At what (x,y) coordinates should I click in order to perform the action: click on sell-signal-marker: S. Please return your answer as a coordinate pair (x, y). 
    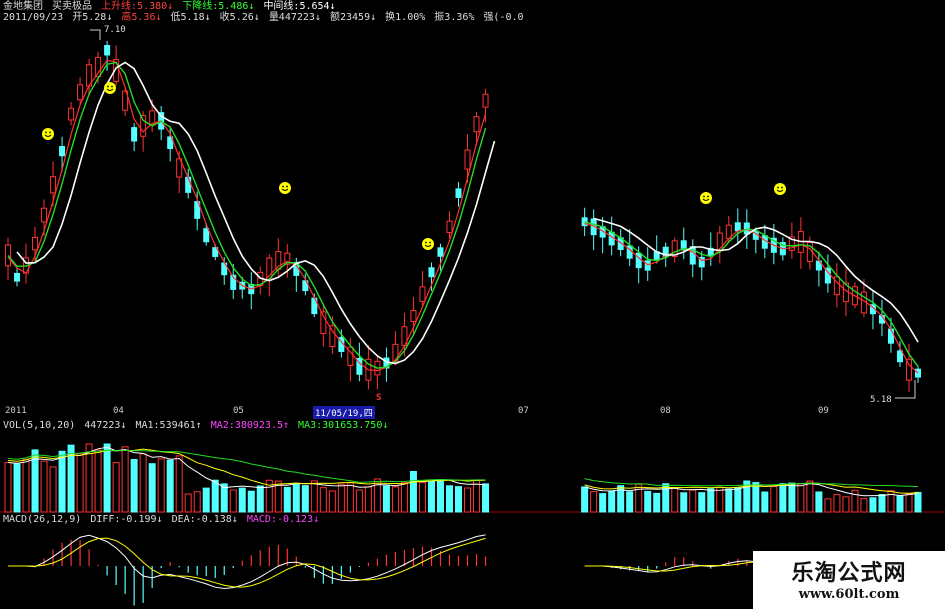
    Looking at the image, I should click on (379, 398).